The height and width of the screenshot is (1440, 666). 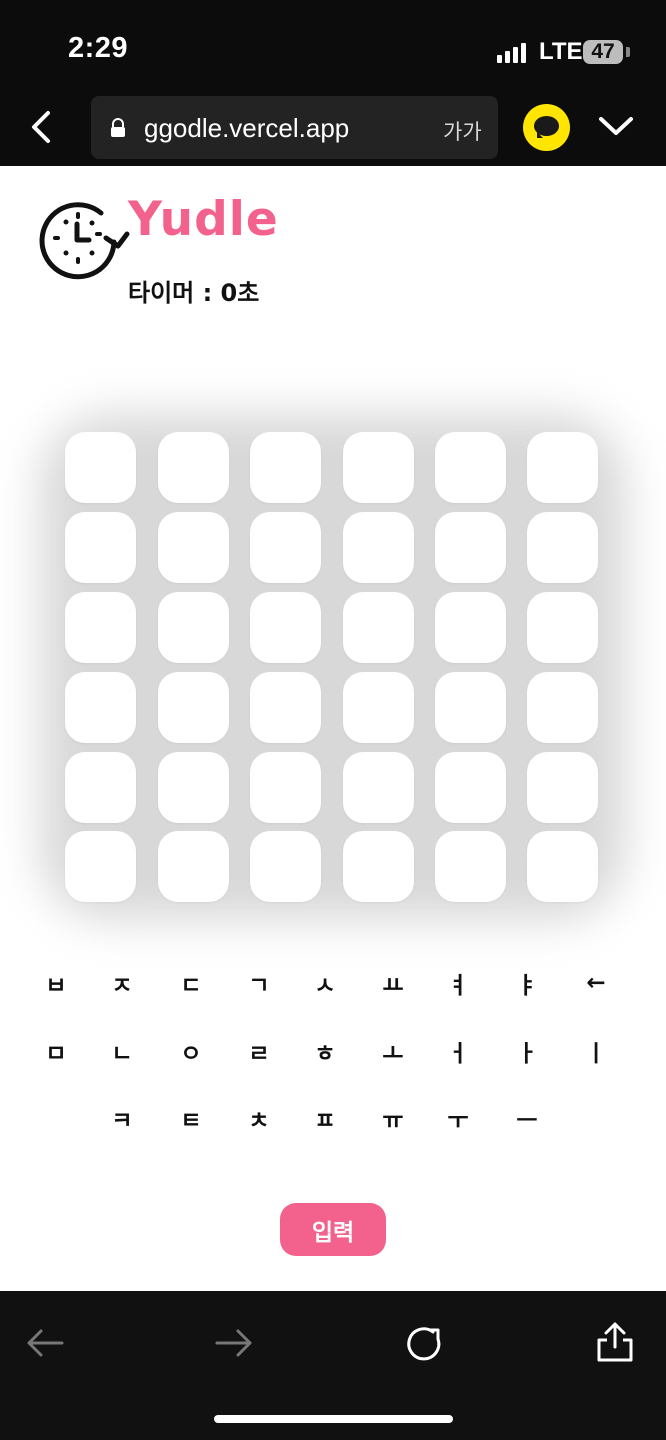 I want to click on keyboard-key: ㅛ, so click(x=393, y=983).